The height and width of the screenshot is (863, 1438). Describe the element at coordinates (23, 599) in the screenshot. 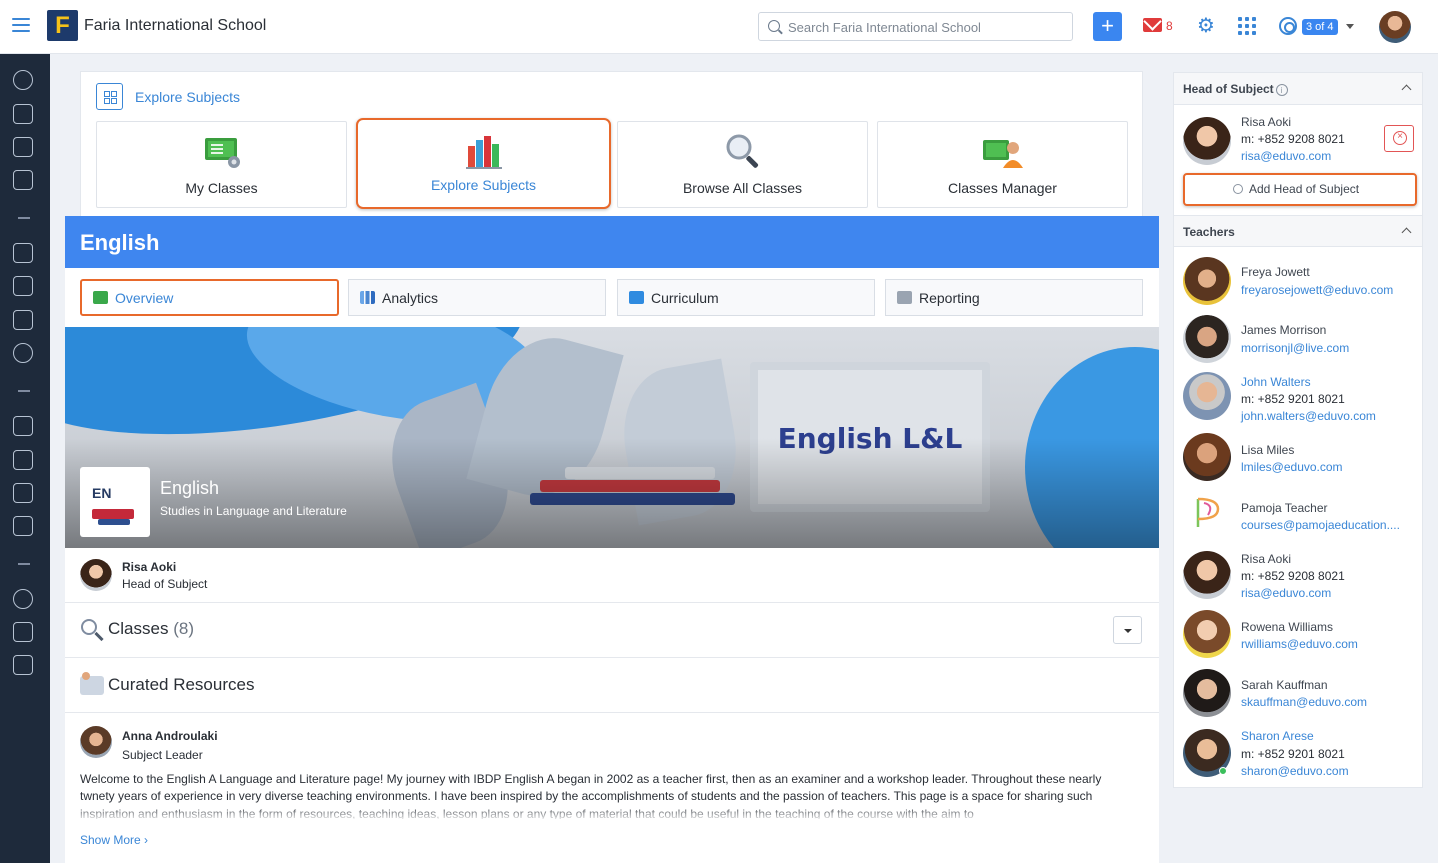

I see `network-icon` at that location.